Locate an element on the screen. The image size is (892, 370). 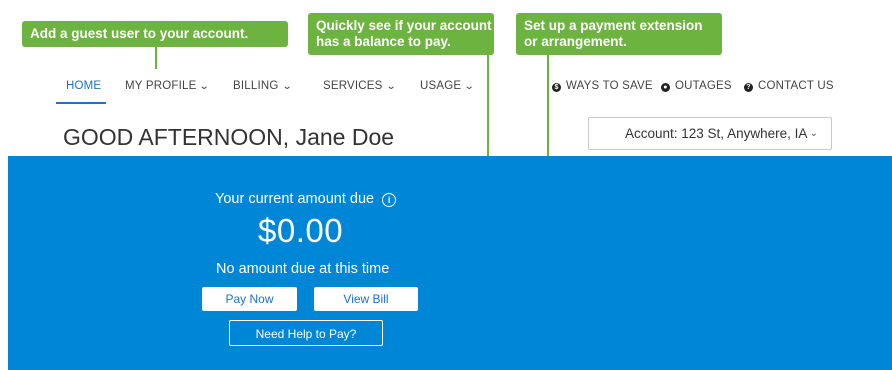
callout-guest-connector is located at coordinates (156, 58).